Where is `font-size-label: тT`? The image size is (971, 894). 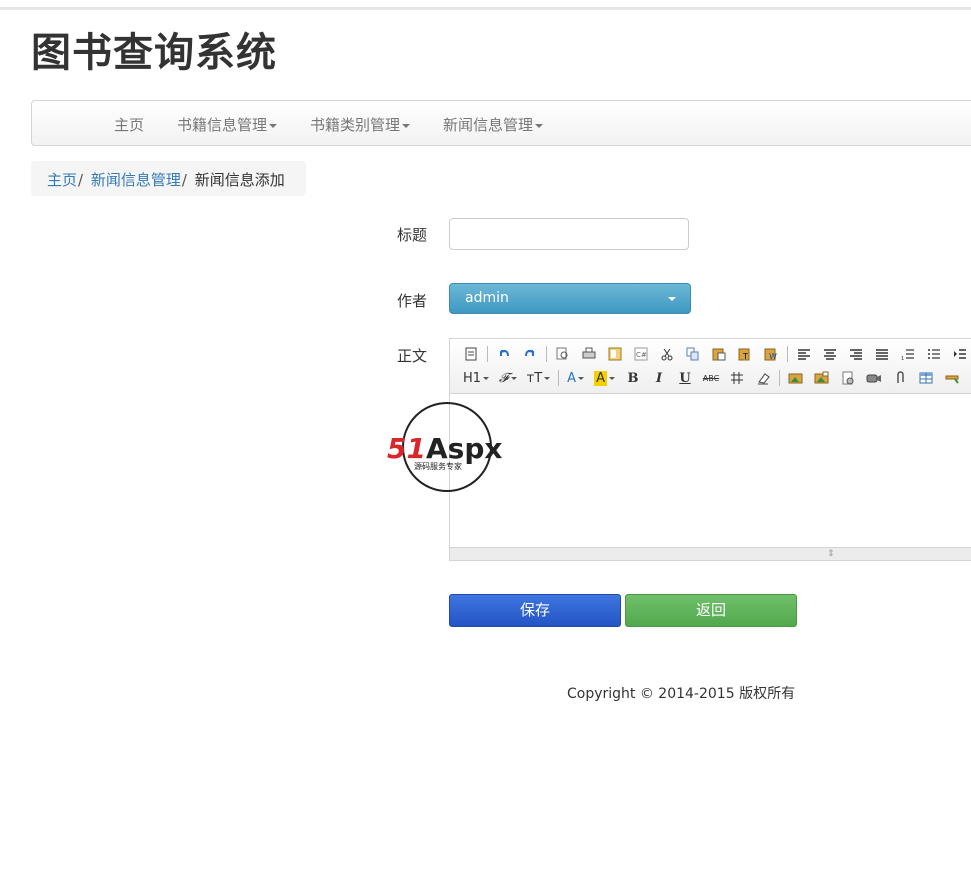
font-size-label: тT is located at coordinates (534, 378).